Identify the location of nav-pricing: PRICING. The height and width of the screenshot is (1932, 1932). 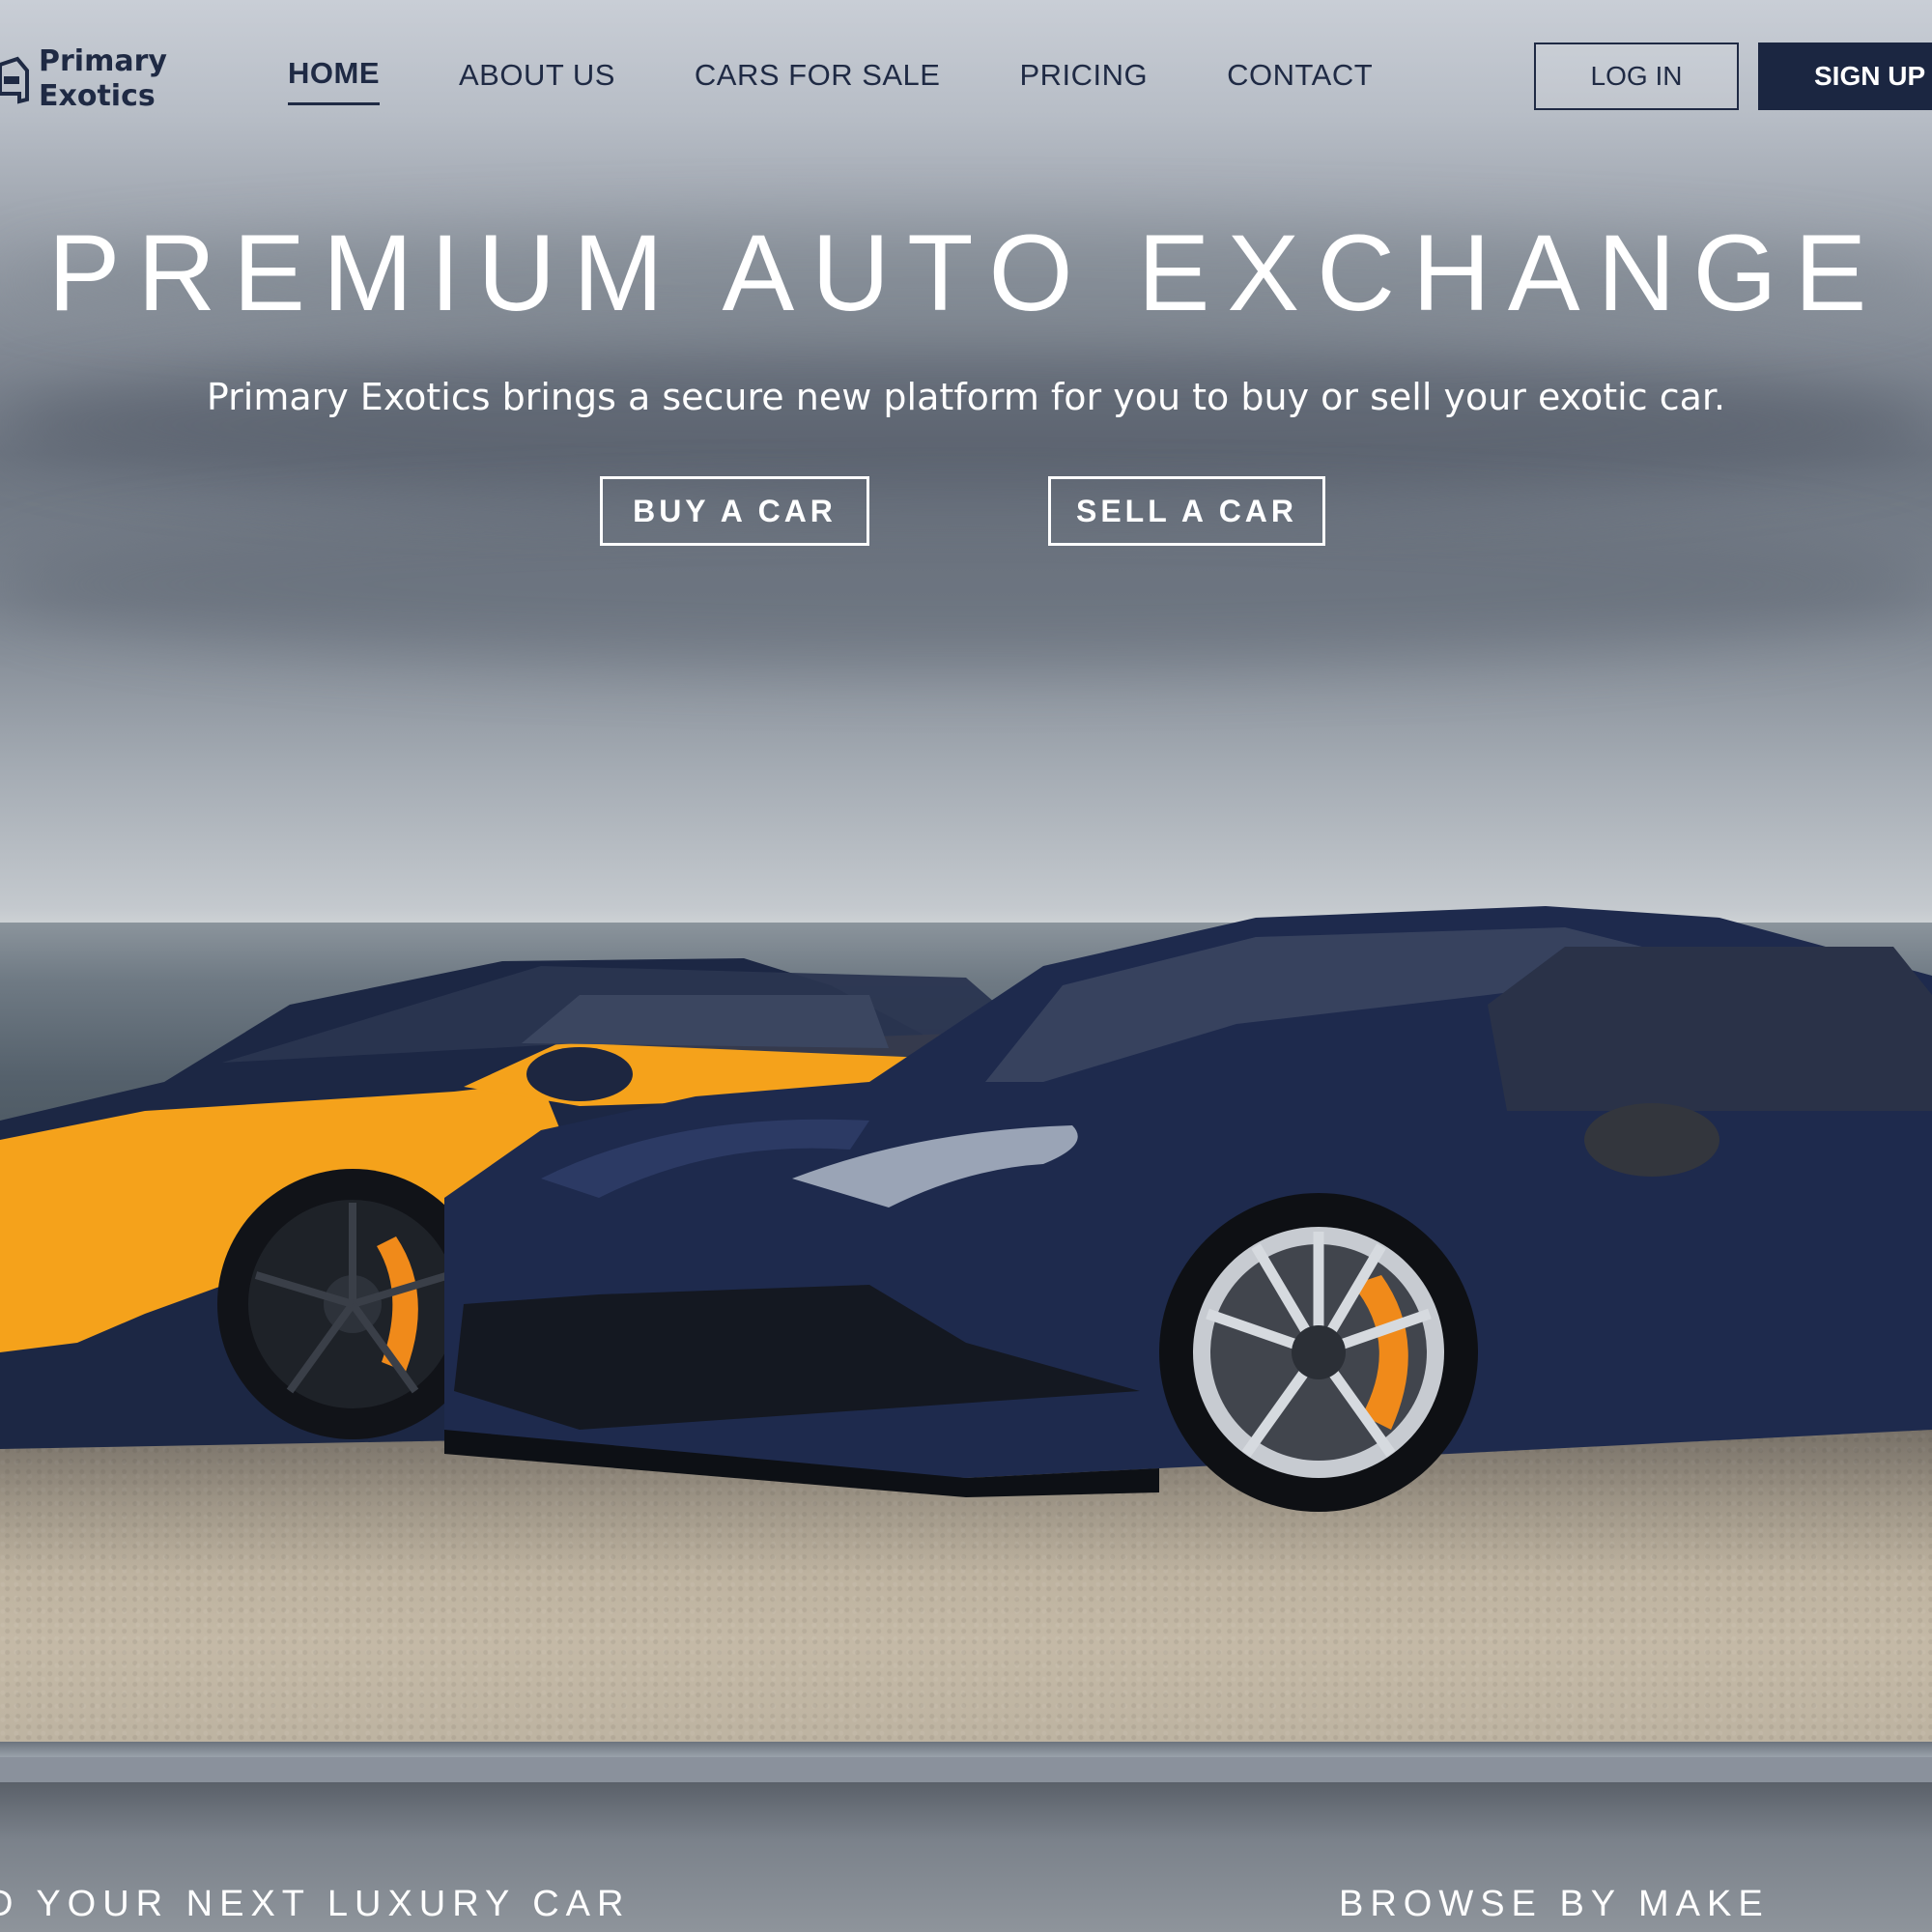
(1083, 81).